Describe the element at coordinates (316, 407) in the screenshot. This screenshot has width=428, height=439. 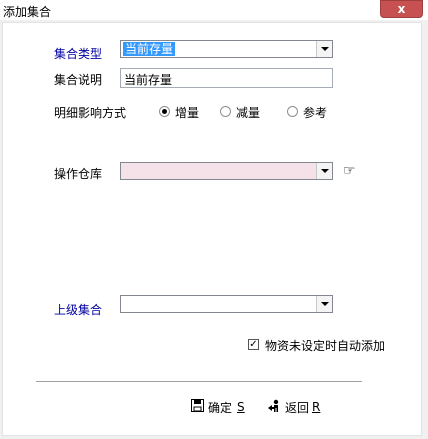
I see `back-button-key: R` at that location.